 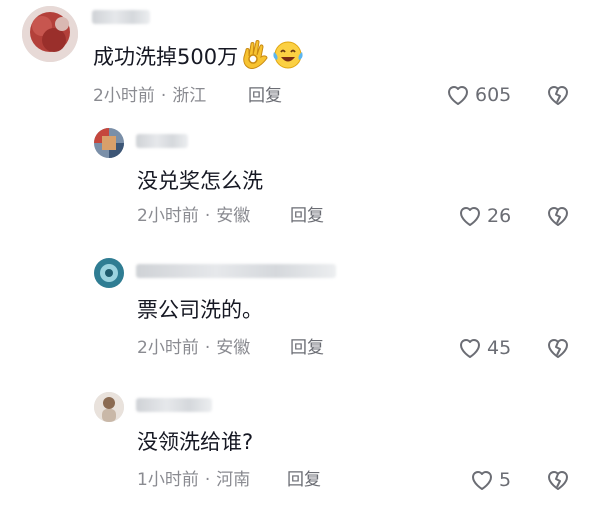 I want to click on comment-location: 浙江, so click(x=189, y=96).